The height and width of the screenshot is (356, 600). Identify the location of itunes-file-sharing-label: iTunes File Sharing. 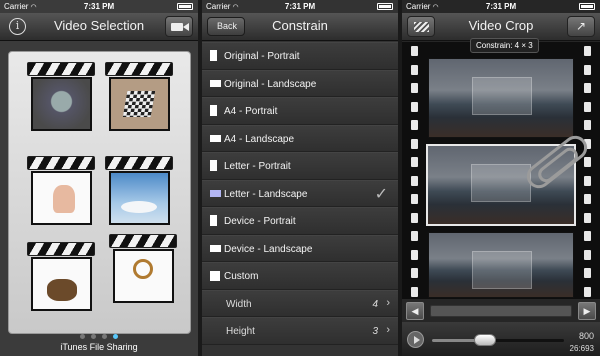
(99, 347).